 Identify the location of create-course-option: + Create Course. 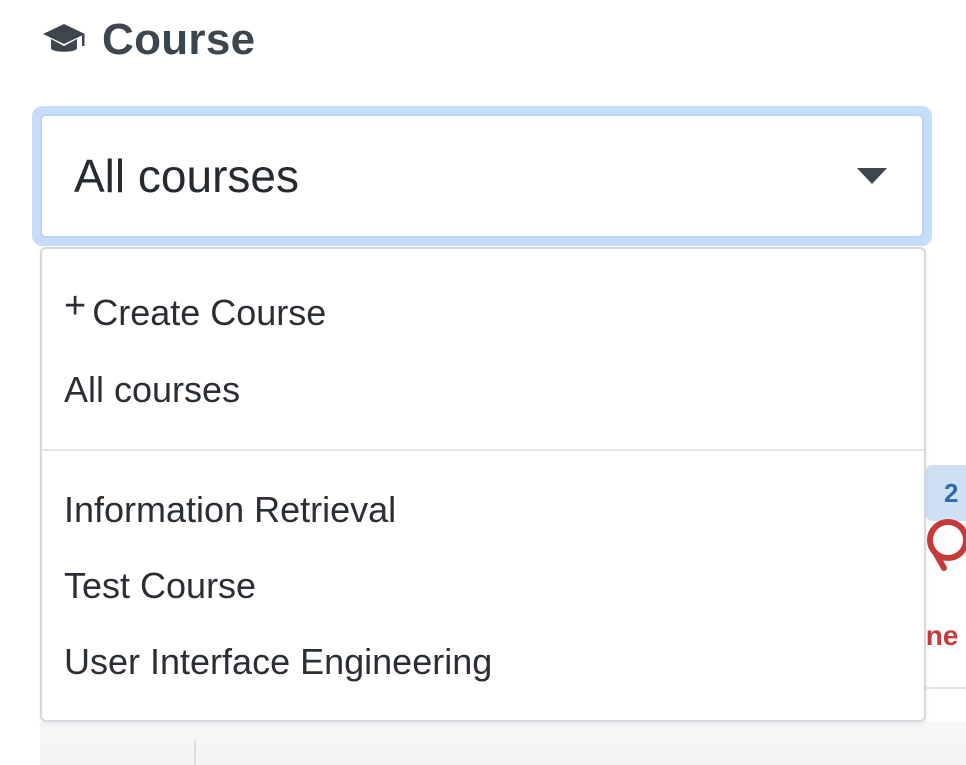
(195, 309).